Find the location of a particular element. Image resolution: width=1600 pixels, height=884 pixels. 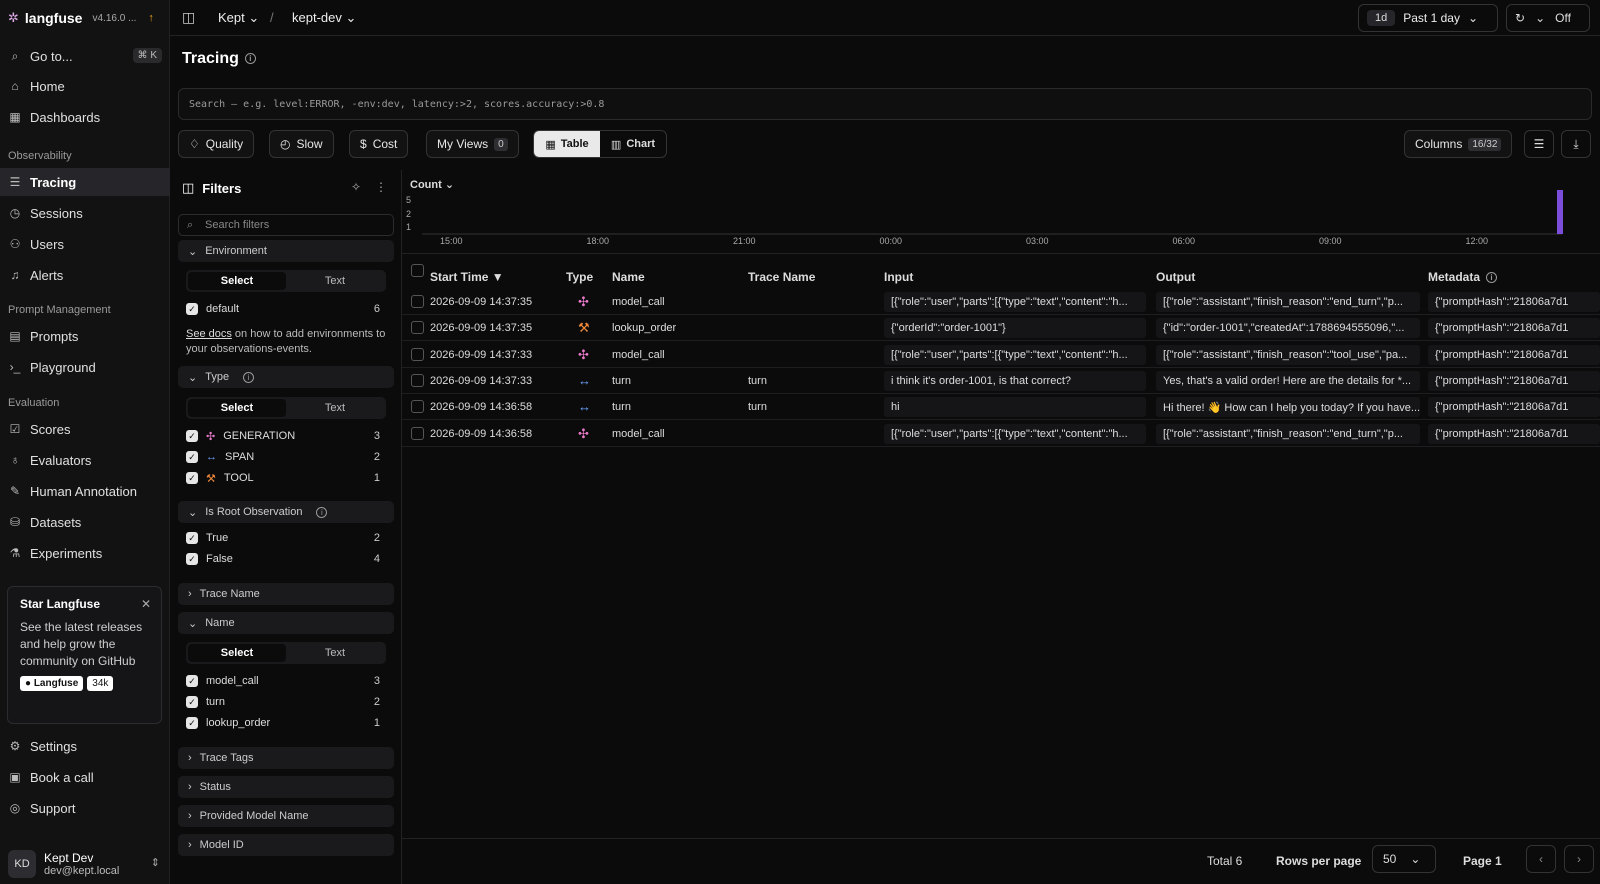

sidebar-item-experiments: ⚗ Experiments is located at coordinates (85, 553).